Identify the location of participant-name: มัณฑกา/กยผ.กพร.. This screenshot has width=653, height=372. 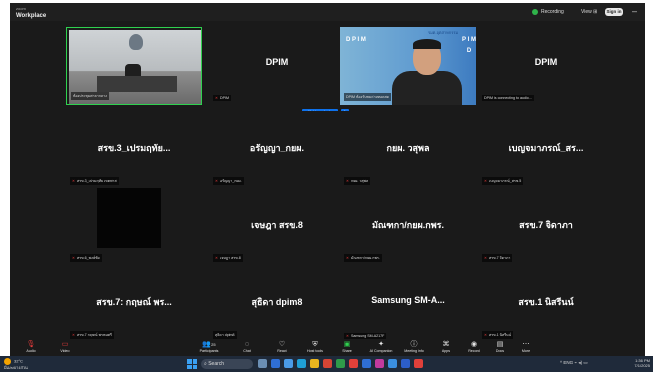
(408, 225).